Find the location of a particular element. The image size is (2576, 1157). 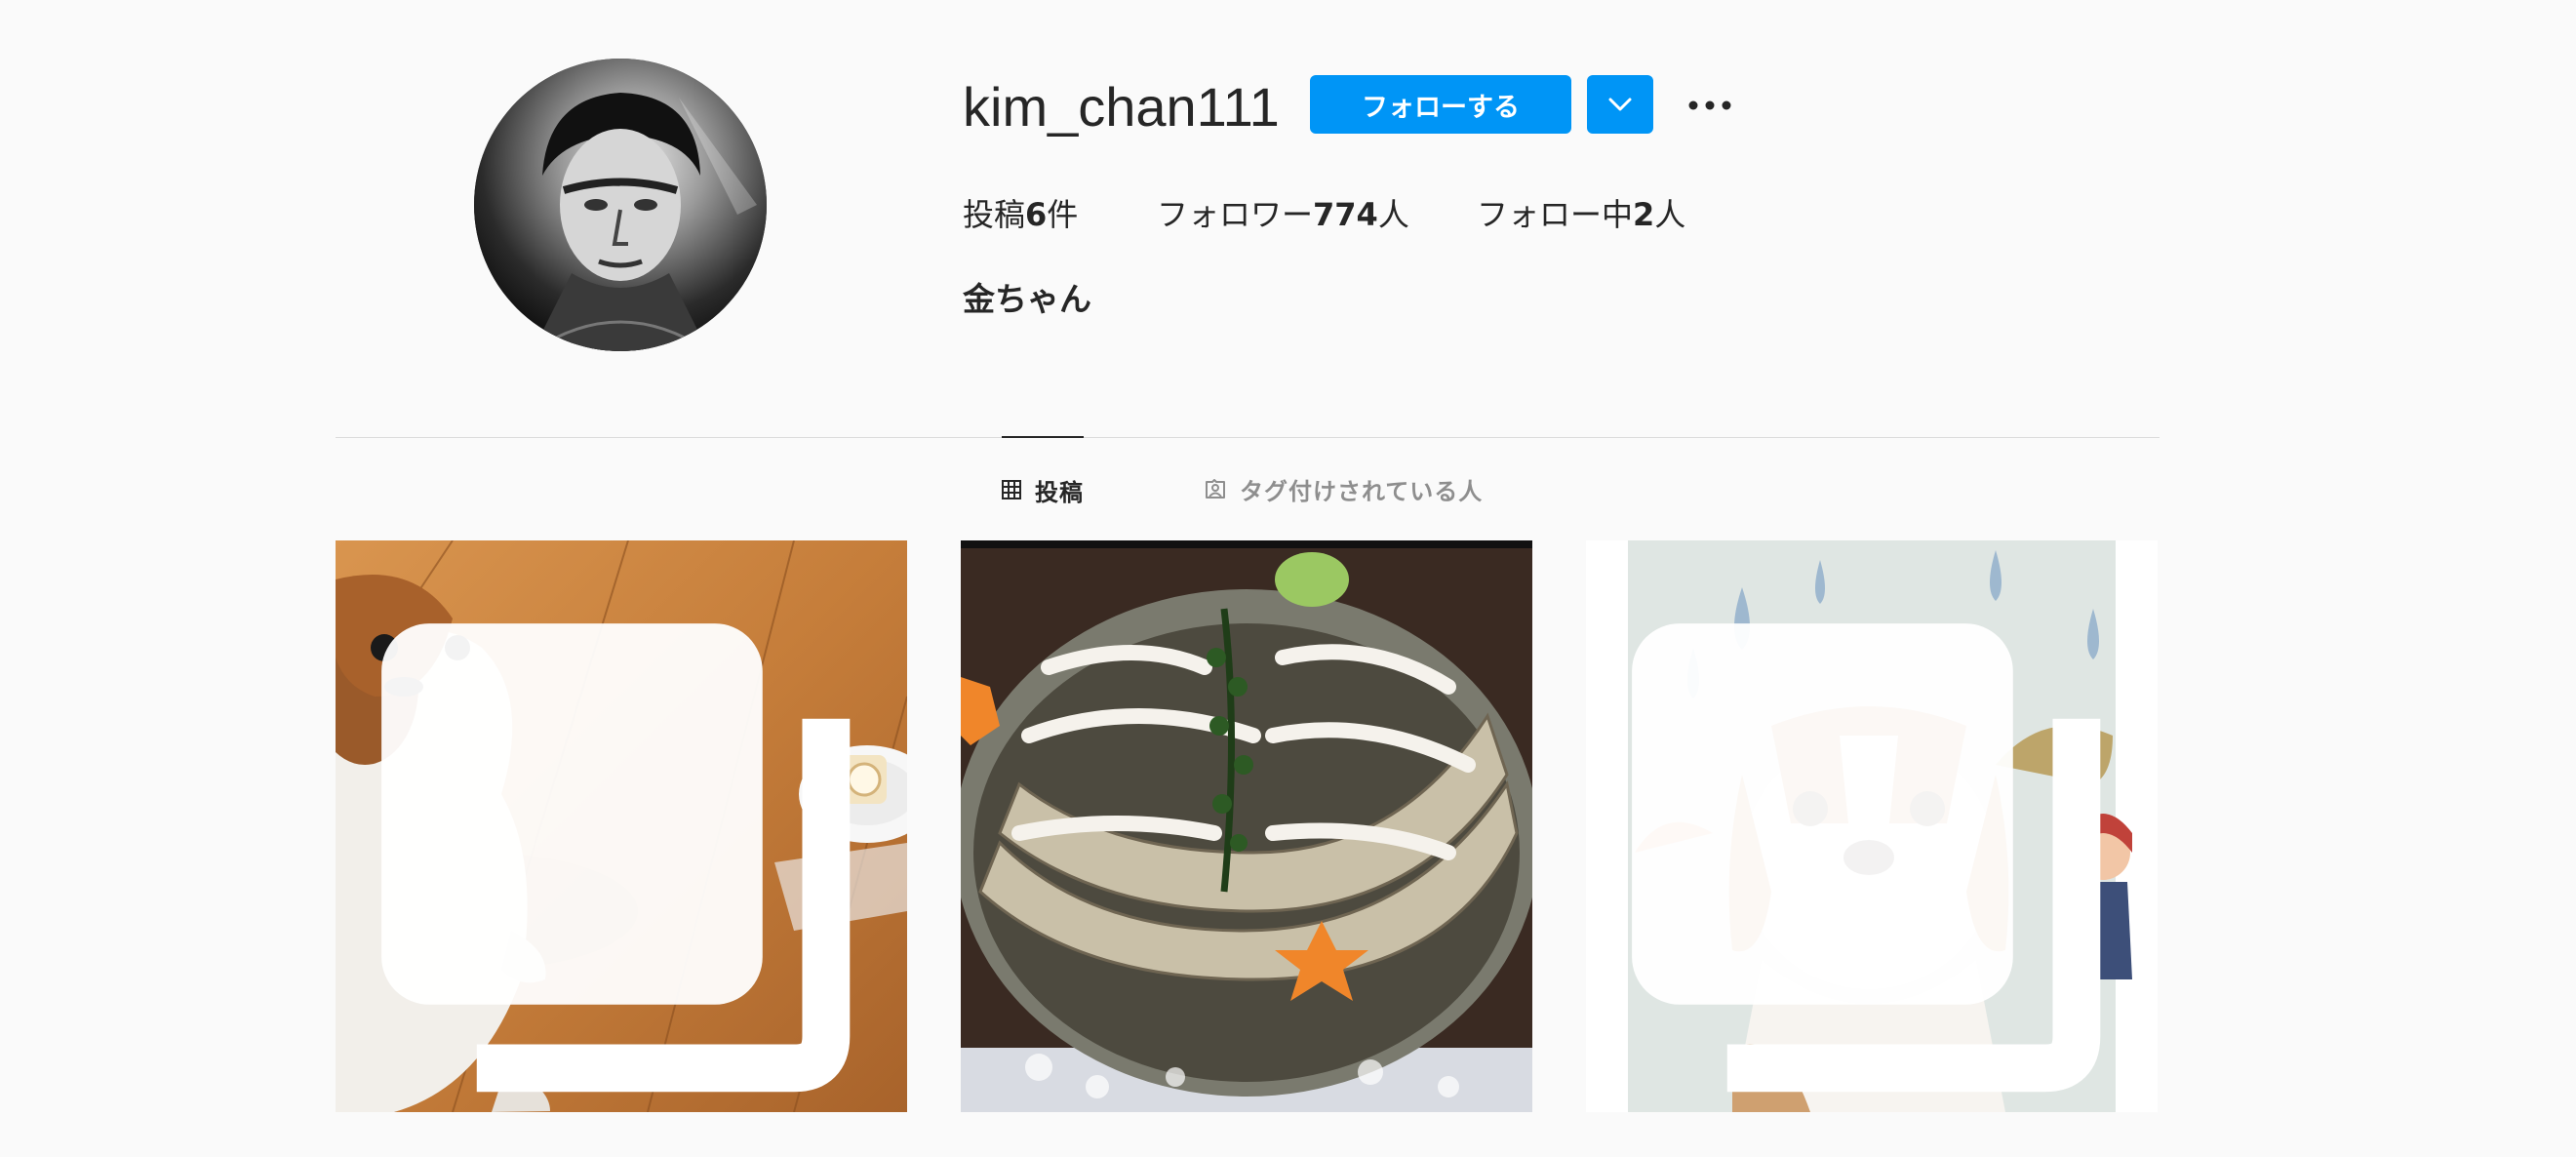

suggested-dropdown-button is located at coordinates (1620, 104).